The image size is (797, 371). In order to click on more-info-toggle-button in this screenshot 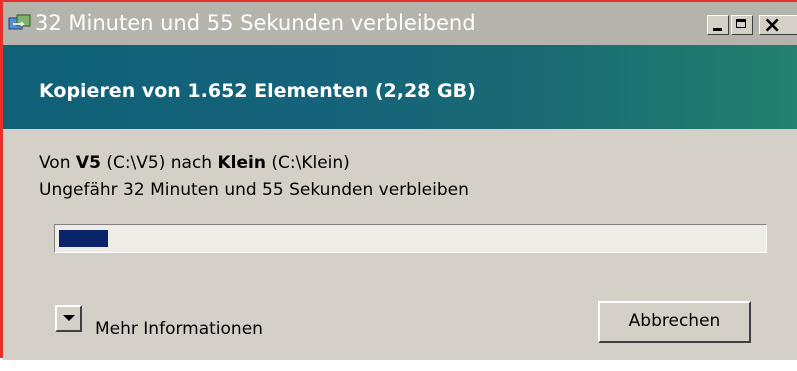, I will do `click(68, 318)`.